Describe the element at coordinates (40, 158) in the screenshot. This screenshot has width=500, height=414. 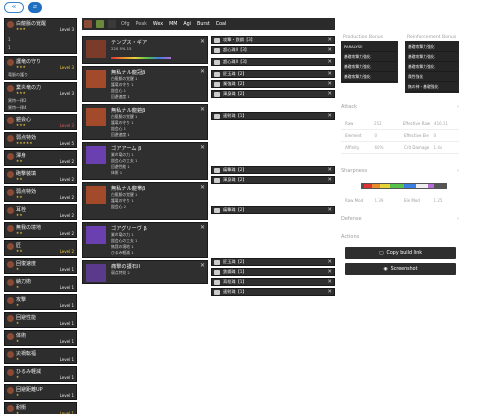
I see `skill-card: 渾身 ★★ Level 2` at that location.